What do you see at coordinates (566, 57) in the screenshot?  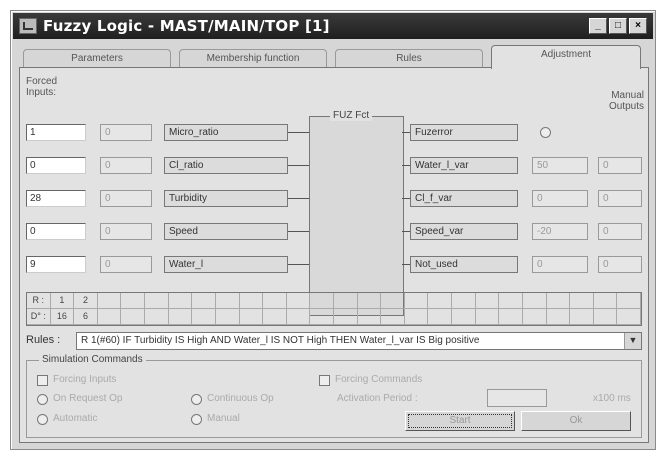 I see `tab-adjustment: Adjustment` at bounding box center [566, 57].